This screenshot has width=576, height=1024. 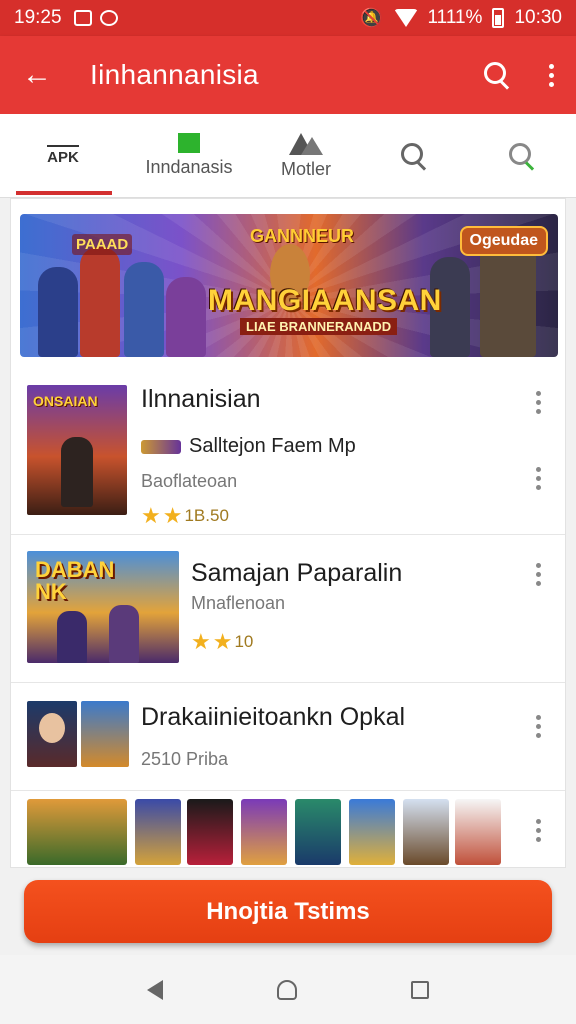 What do you see at coordinates (189, 143) in the screenshot?
I see `green-square-icon` at bounding box center [189, 143].